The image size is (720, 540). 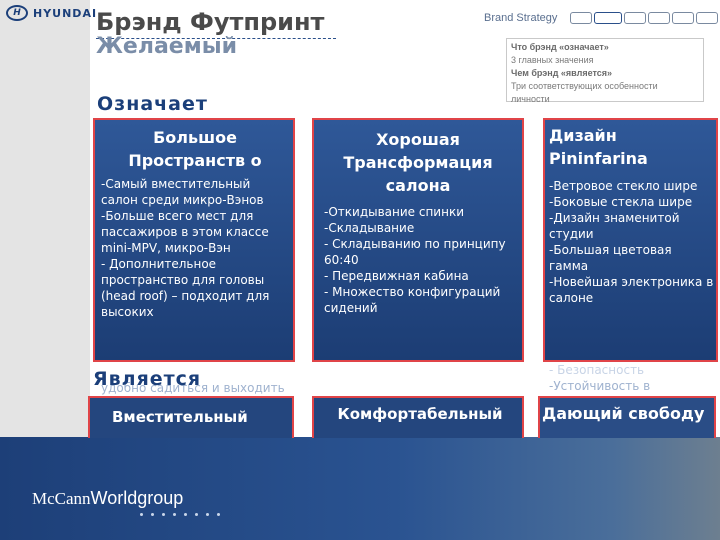 I want to click on card-title: Хорошая Трансформация салона, so click(x=418, y=162).